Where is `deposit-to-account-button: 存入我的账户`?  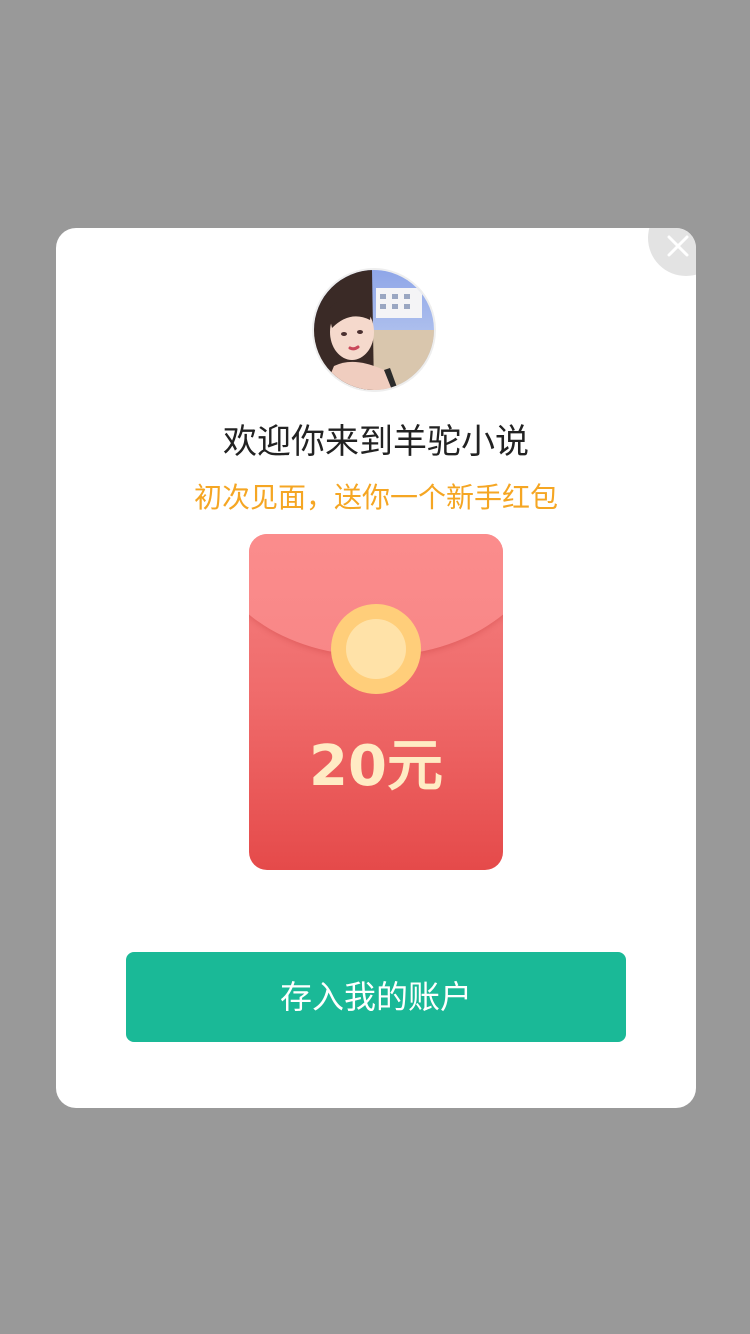
deposit-to-account-button: 存入我的账户 is located at coordinates (376, 997).